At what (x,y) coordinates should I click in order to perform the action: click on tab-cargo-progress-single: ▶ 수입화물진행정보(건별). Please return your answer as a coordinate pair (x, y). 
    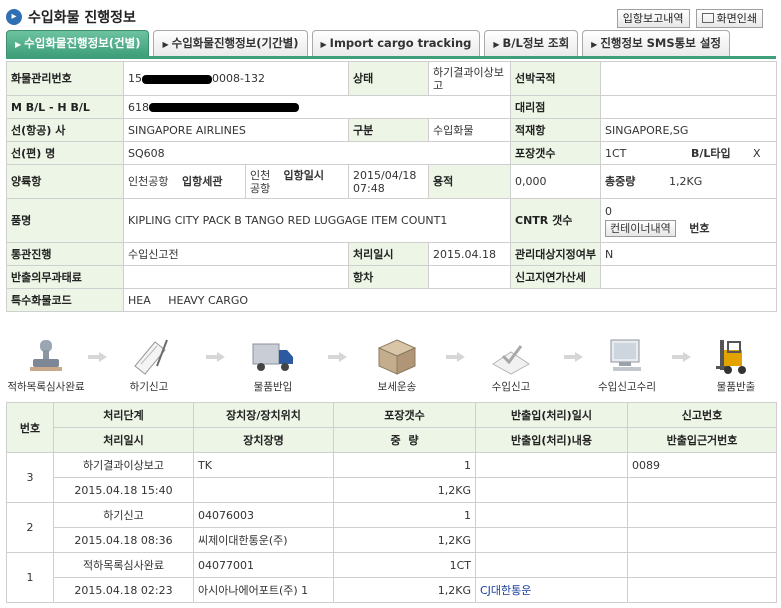
    Looking at the image, I should click on (78, 43).